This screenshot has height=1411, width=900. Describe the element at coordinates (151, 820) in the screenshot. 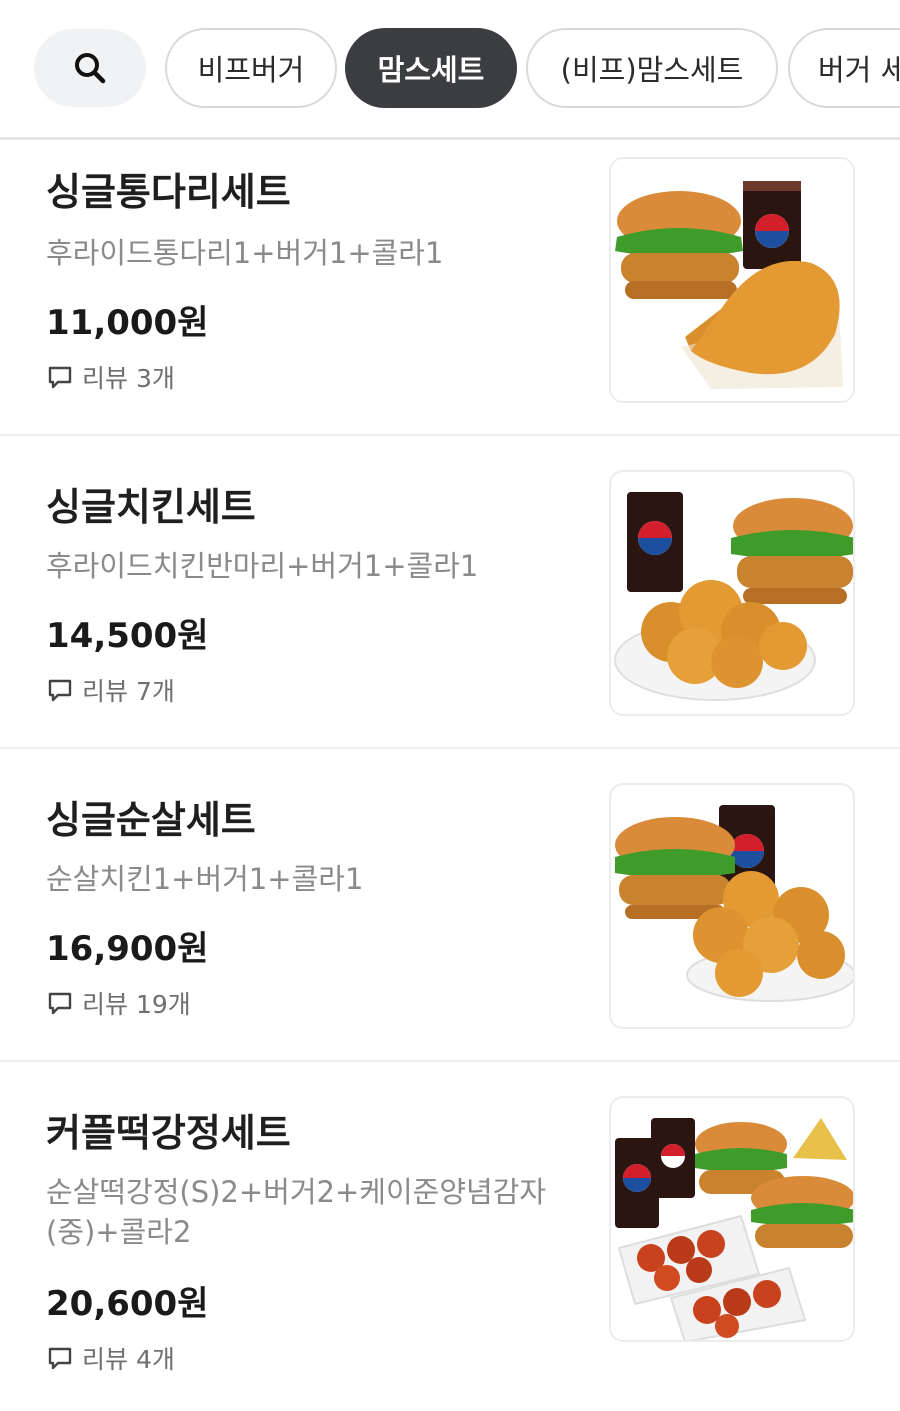

I see `item-name: 싱글순살세트` at that location.